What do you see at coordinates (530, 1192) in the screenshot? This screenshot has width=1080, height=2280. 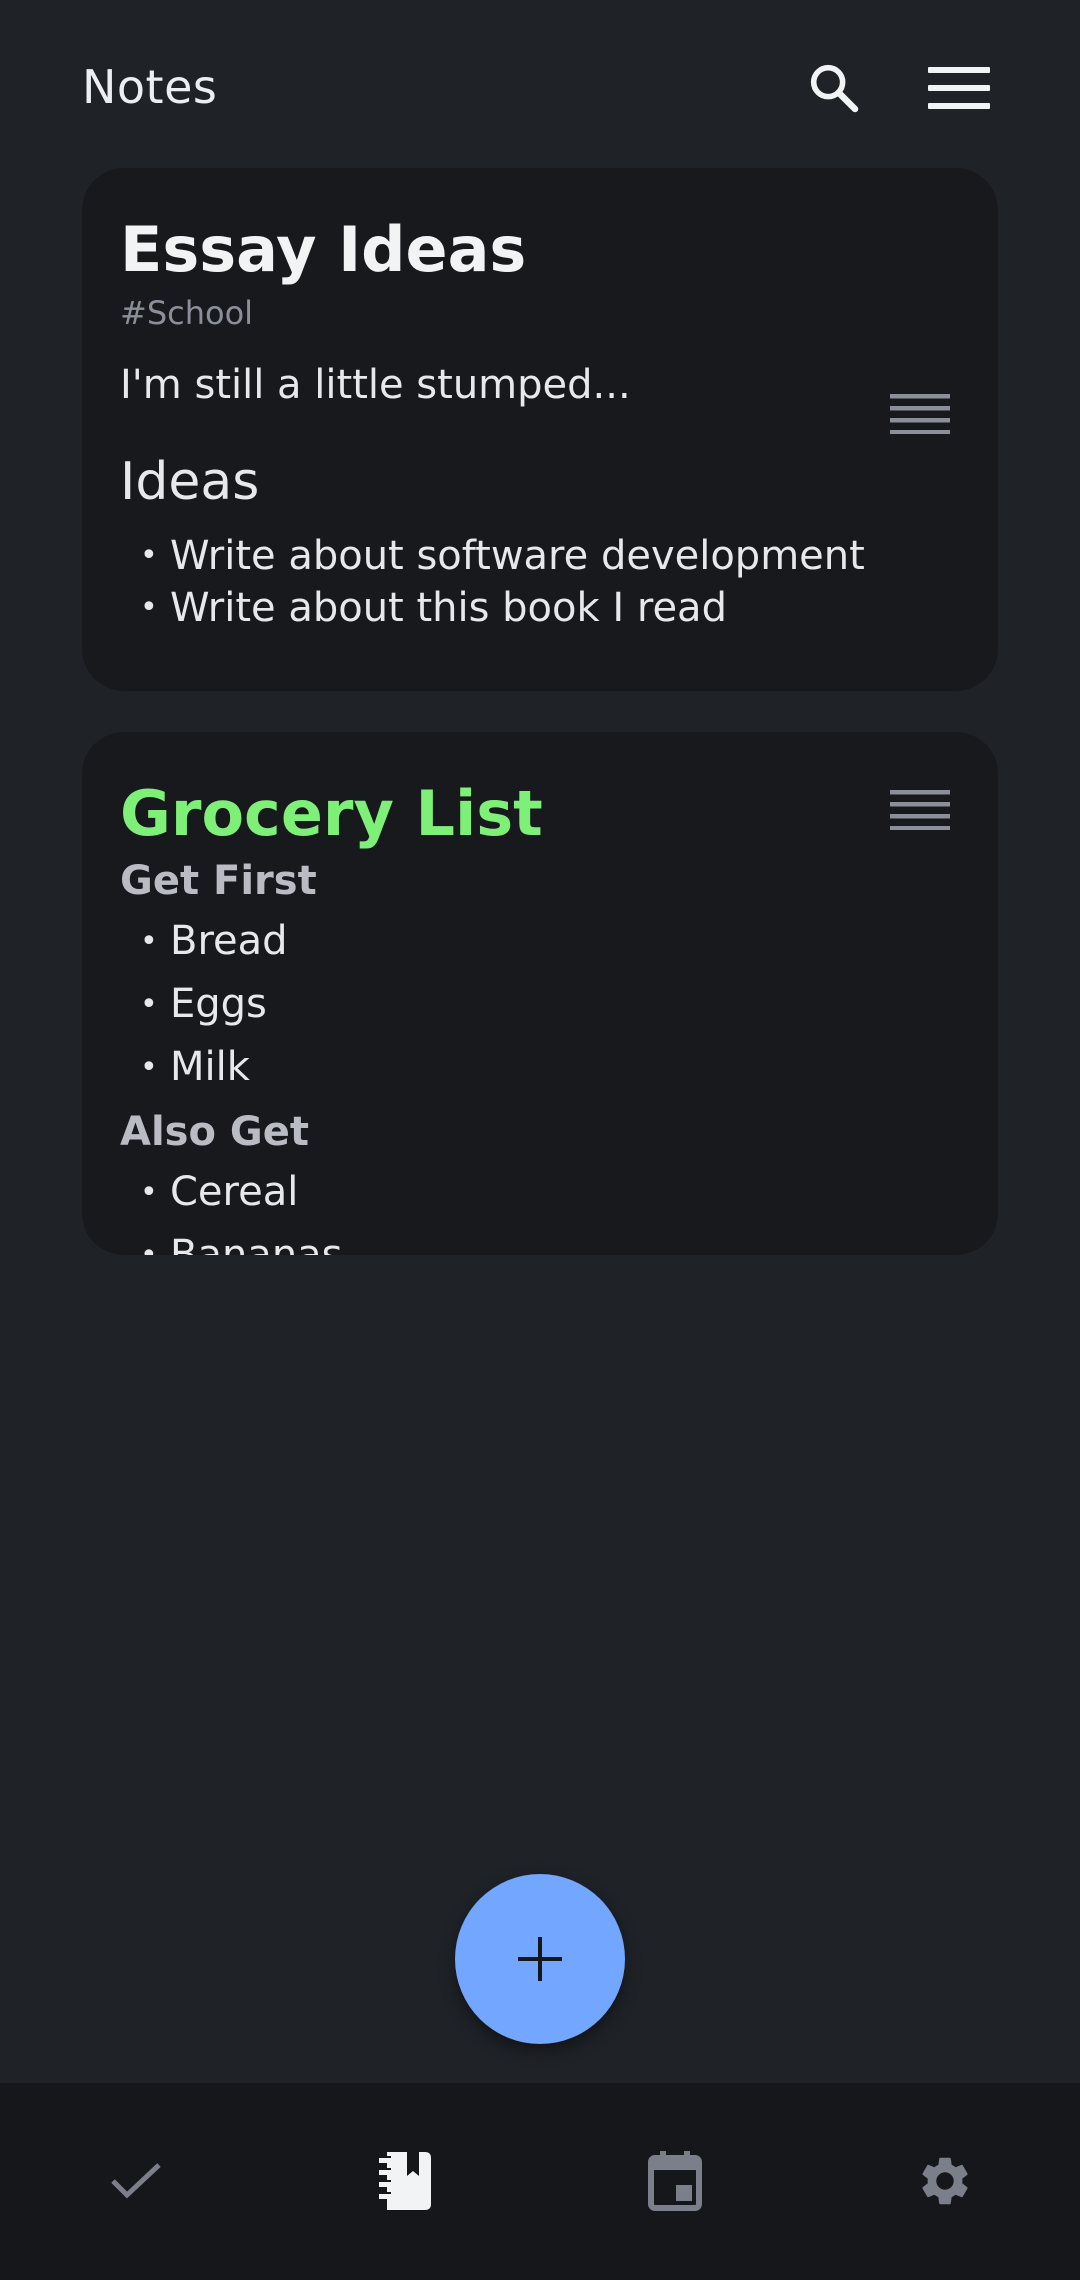 I see `list-item: Cereal` at bounding box center [530, 1192].